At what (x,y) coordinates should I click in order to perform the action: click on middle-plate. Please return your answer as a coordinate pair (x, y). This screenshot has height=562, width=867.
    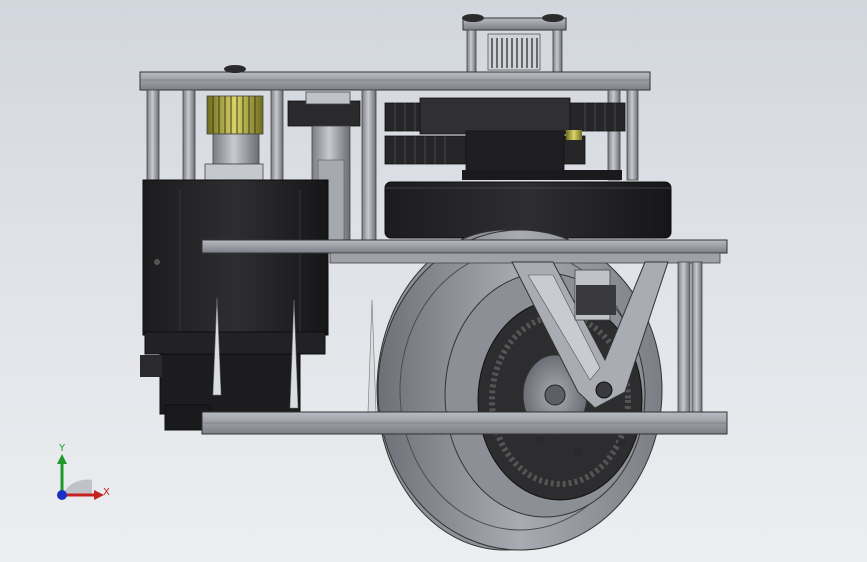
    Looking at the image, I should click on (464, 246).